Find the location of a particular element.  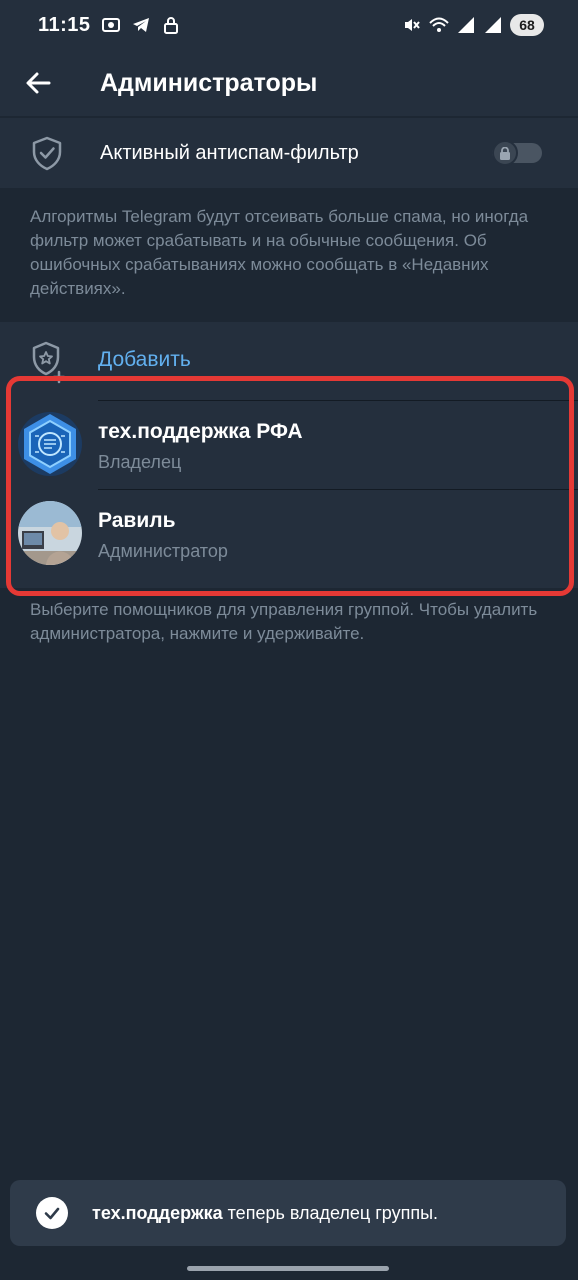

signal-icon is located at coordinates (466, 25).